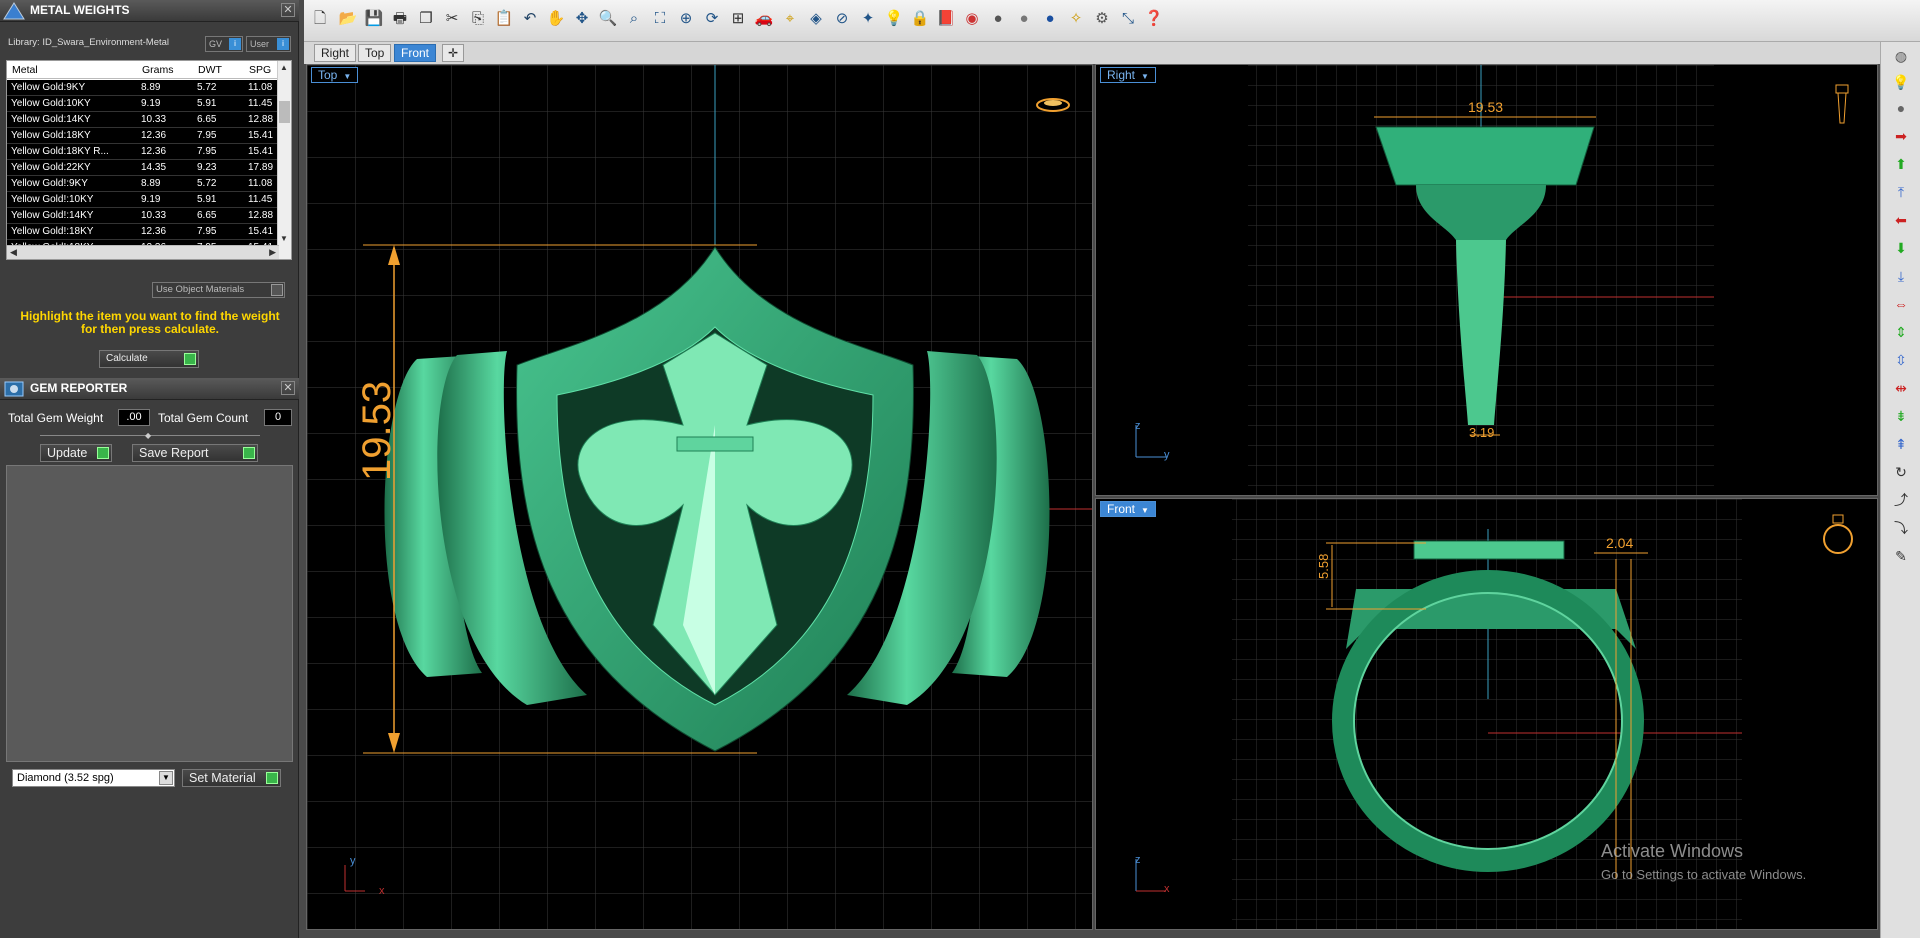 This screenshot has width=1920, height=938. I want to click on table-row: Yellow Gold:18KY R... 12.36 7.95 15.41, so click(143, 152).